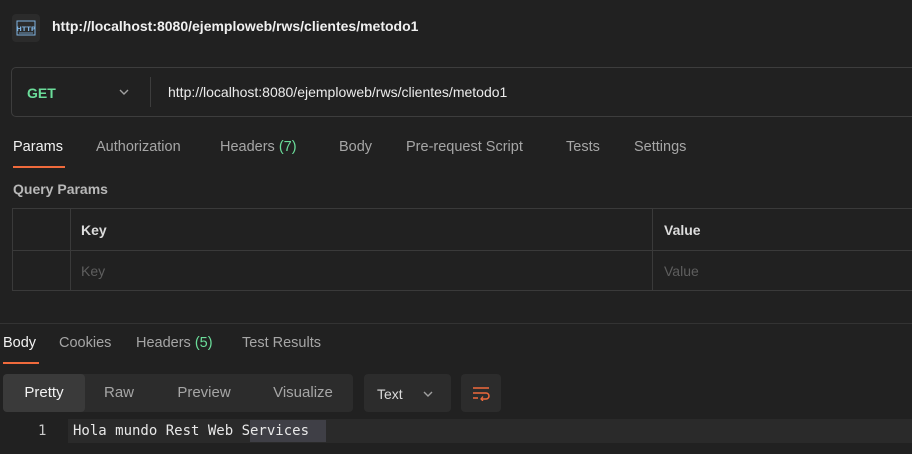  I want to click on table-header-row: Key Value, so click(462, 230).